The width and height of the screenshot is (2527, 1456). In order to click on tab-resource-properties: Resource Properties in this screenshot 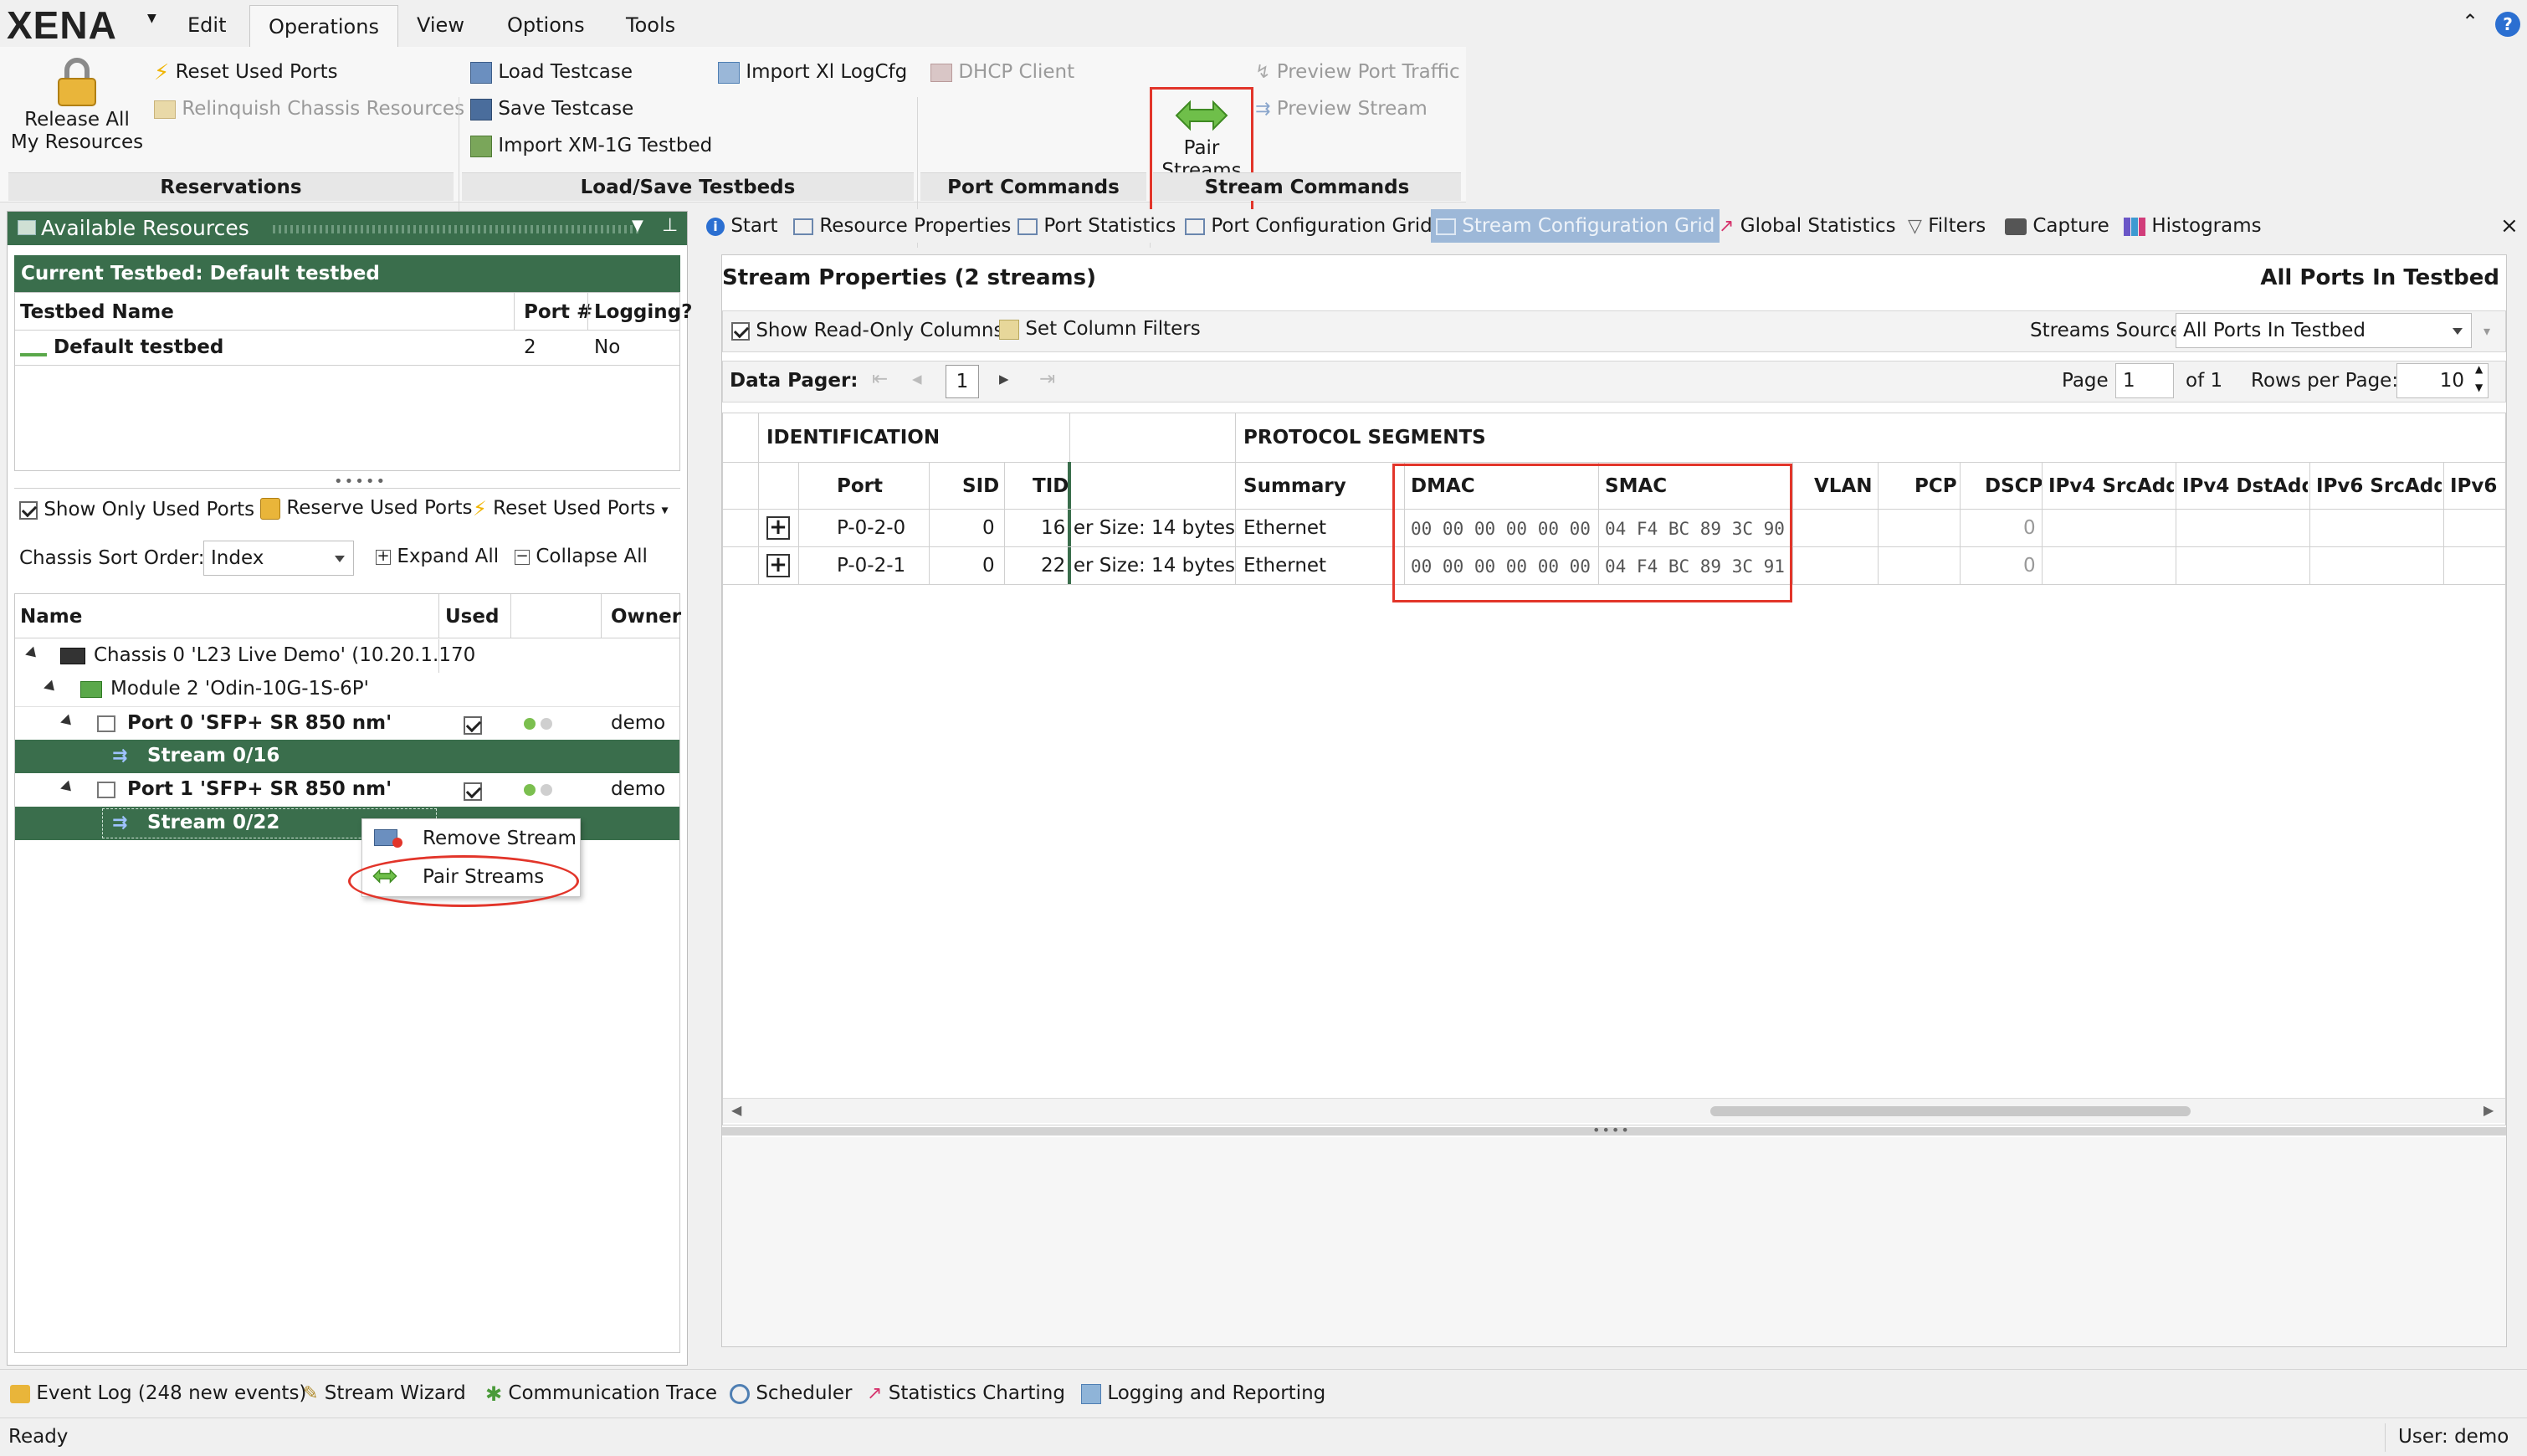, I will do `click(902, 226)`.